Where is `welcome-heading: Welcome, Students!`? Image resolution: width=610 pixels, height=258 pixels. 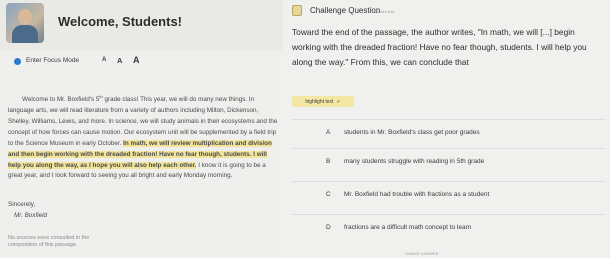 welcome-heading: Welcome, Students! is located at coordinates (120, 21).